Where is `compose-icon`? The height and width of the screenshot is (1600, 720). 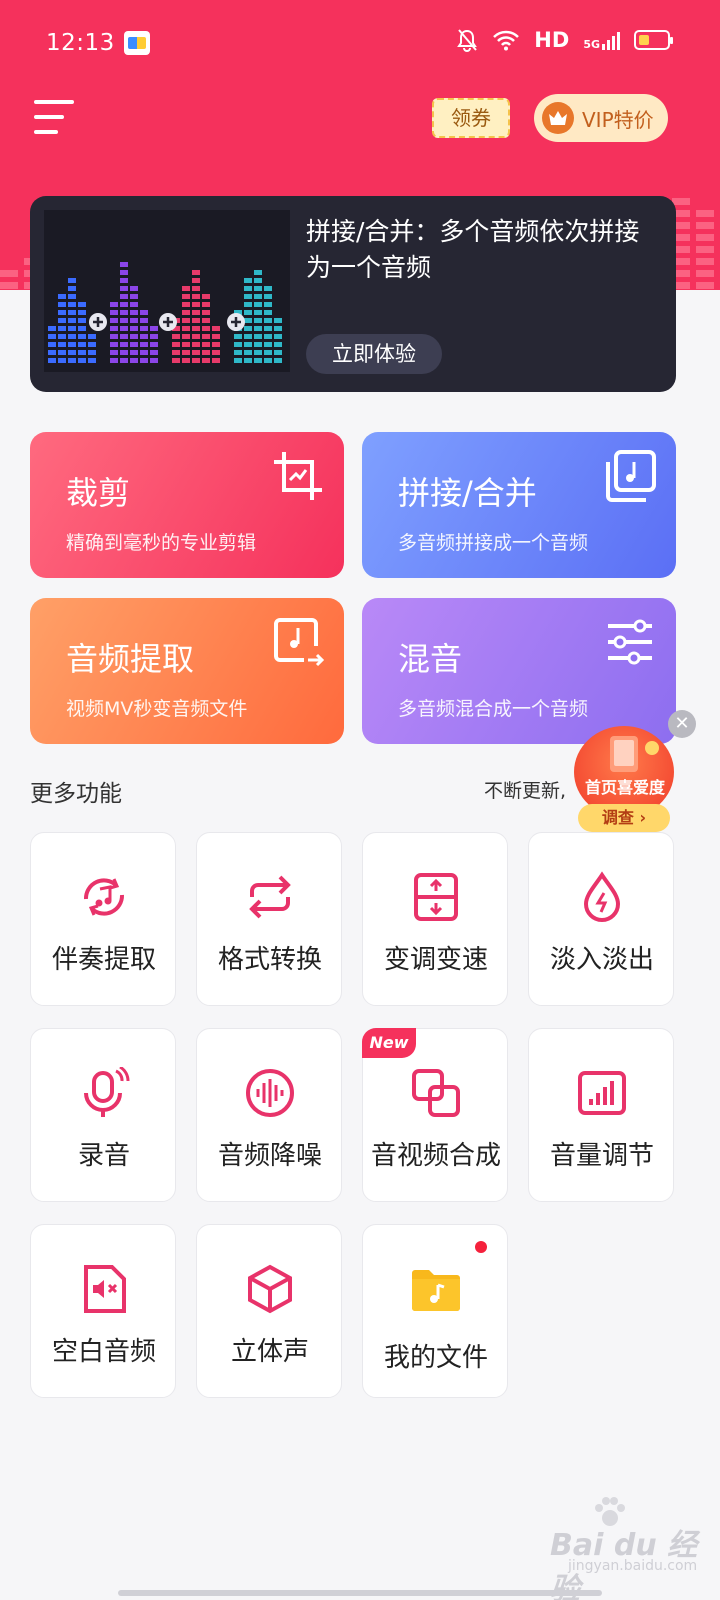 compose-icon is located at coordinates (436, 1093).